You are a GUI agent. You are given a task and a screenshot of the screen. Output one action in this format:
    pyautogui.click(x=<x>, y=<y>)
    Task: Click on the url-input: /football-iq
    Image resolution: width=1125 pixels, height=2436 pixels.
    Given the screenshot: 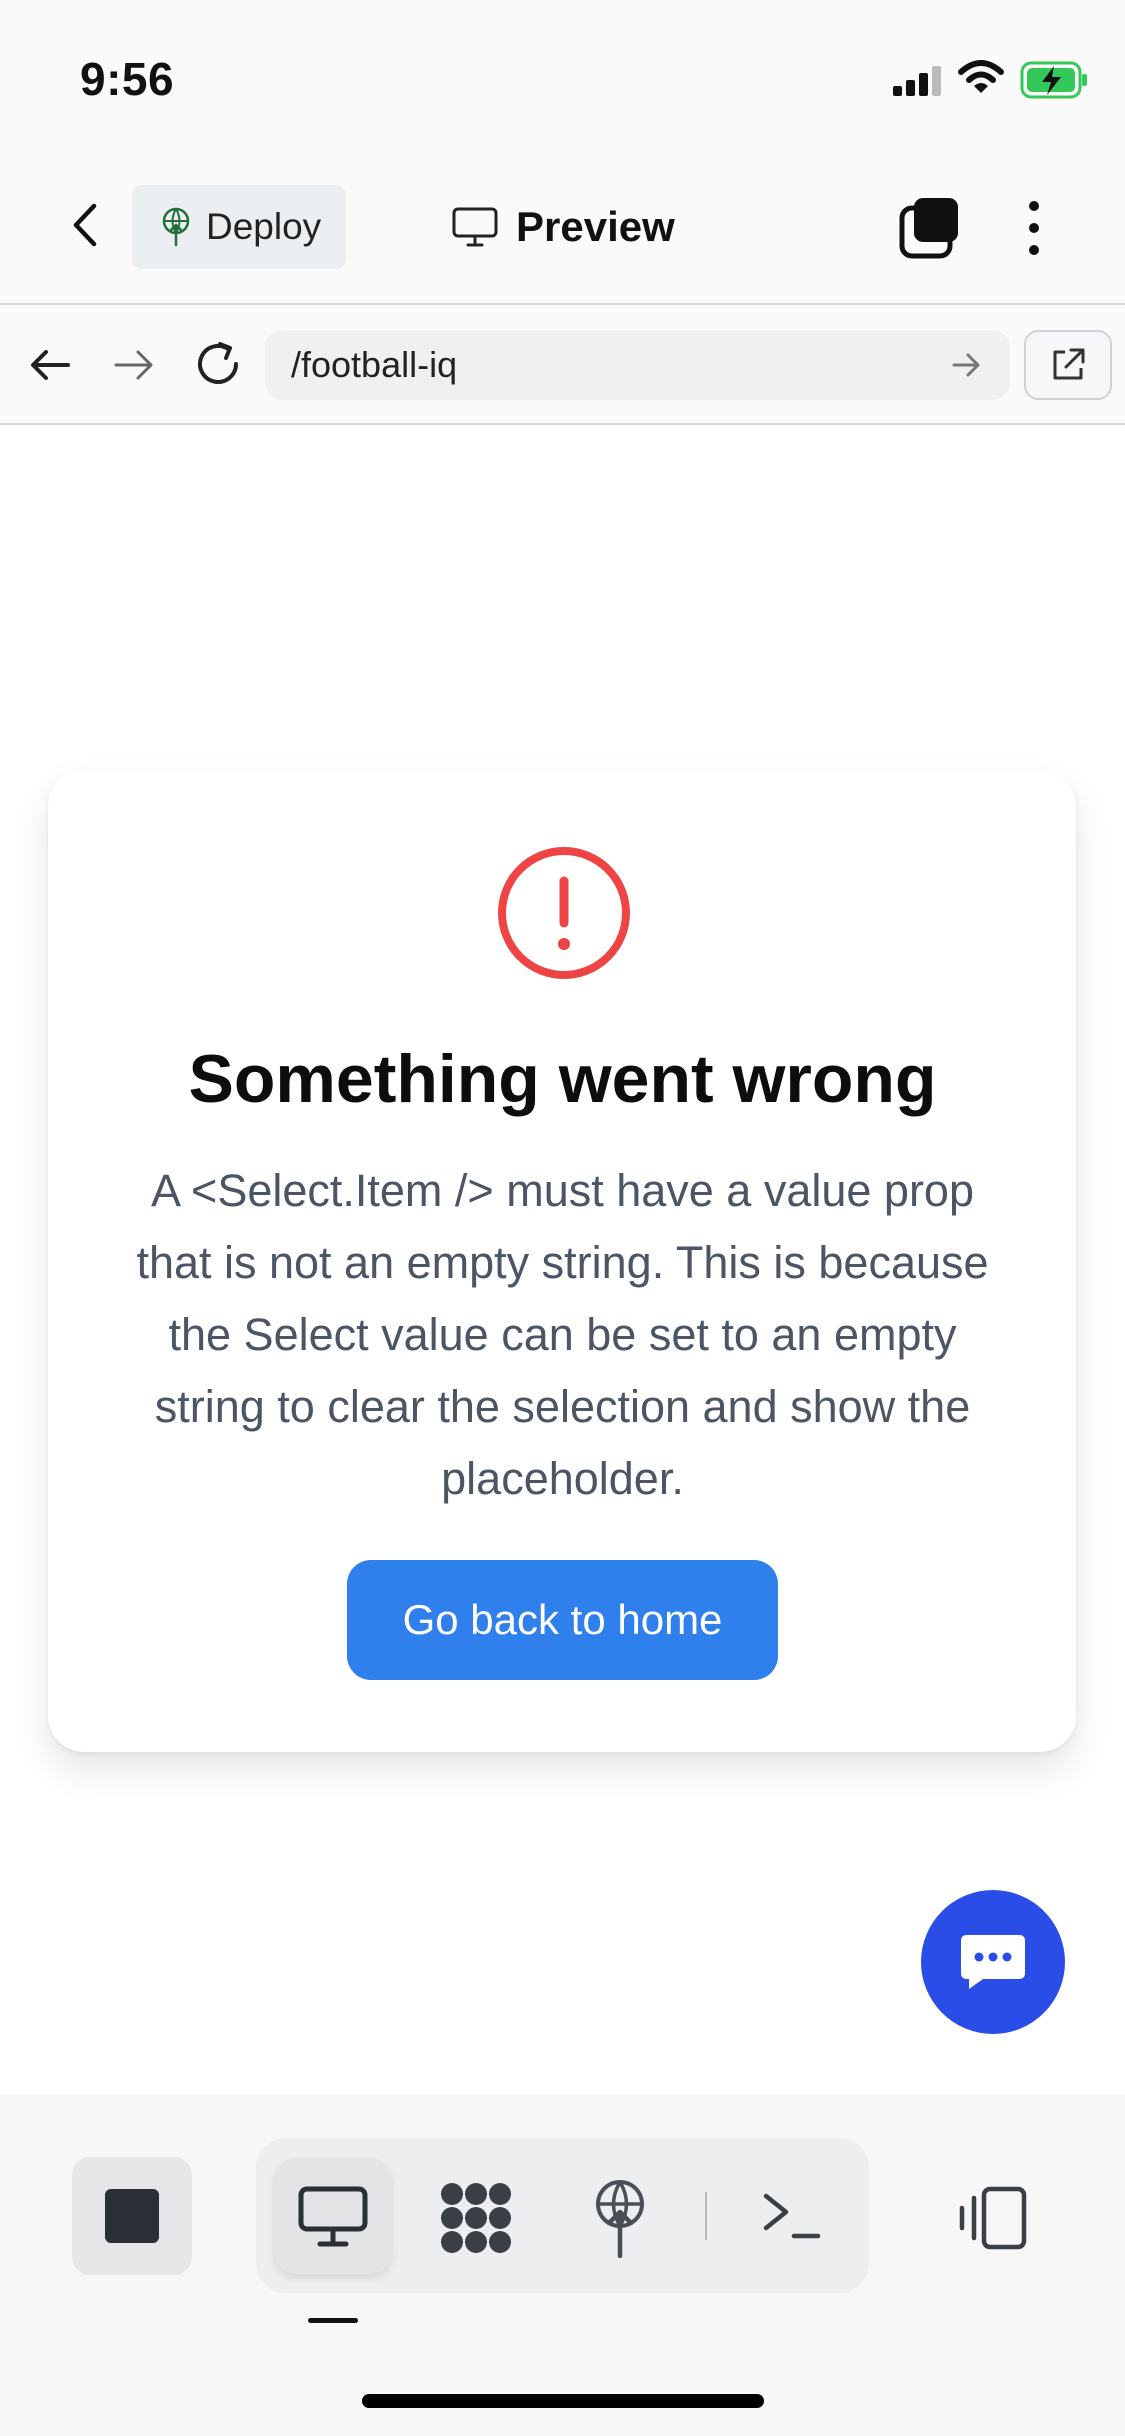 What is the action you would take?
    pyautogui.click(x=637, y=365)
    